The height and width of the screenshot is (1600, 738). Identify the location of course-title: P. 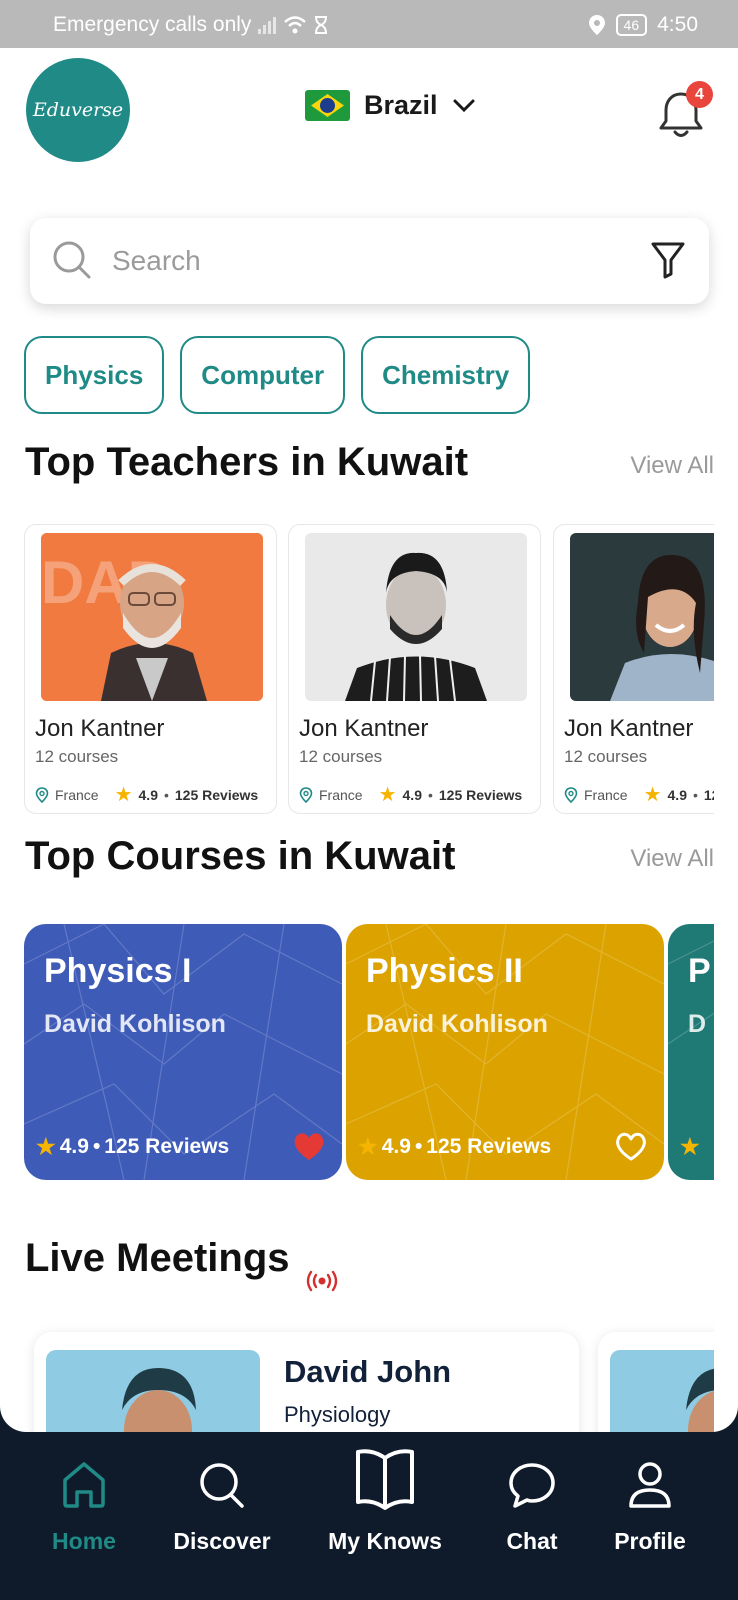
(699, 971).